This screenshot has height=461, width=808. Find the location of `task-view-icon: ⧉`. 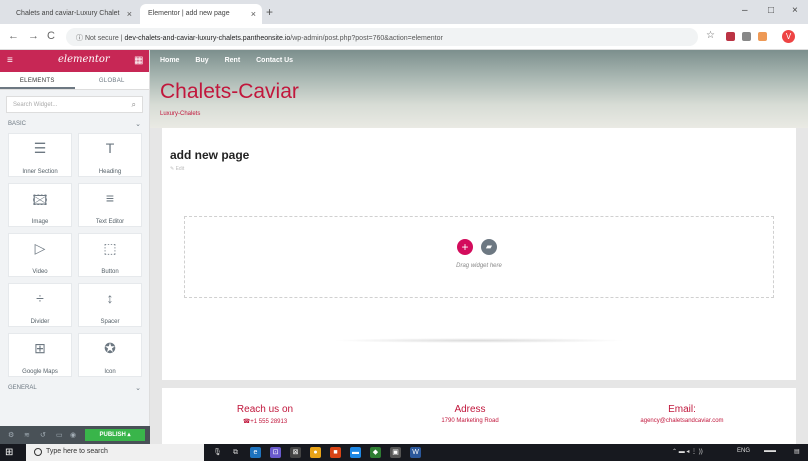

task-view-icon: ⧉ is located at coordinates (235, 452).